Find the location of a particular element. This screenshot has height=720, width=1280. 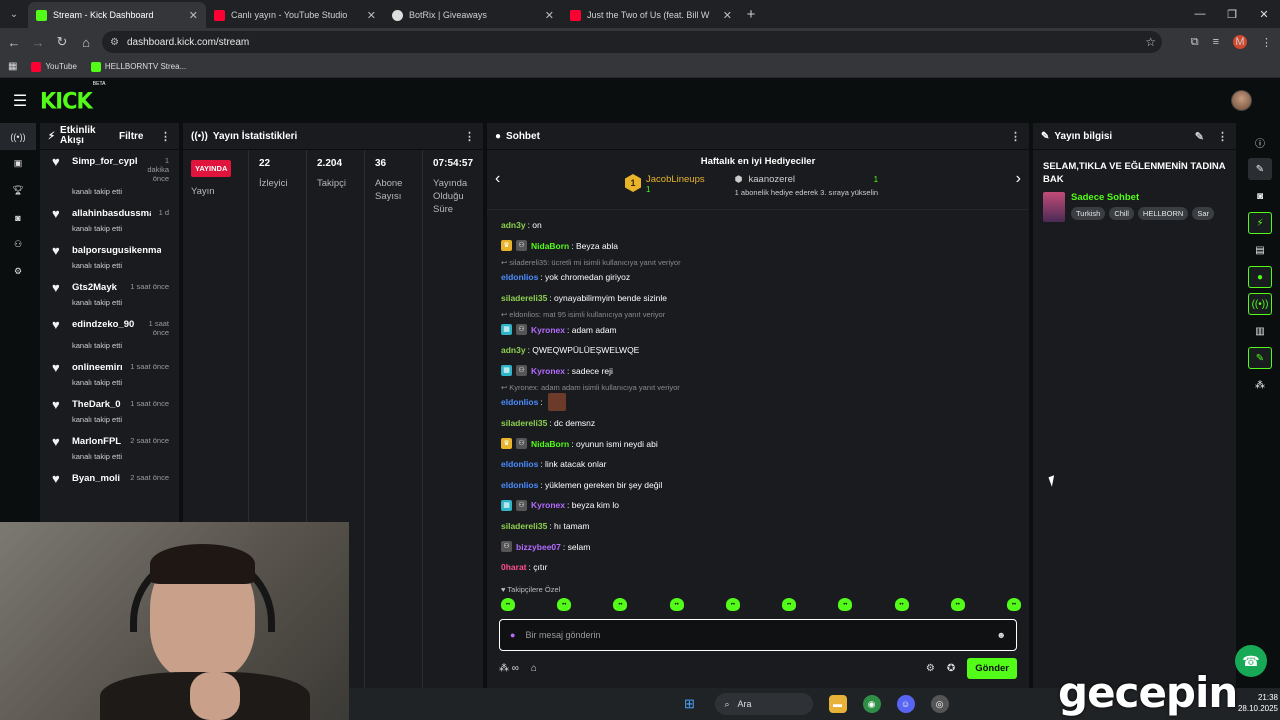

browser-tab-music: Just the Two of Us (feat. Bill W ✕ is located at coordinates (651, 15).